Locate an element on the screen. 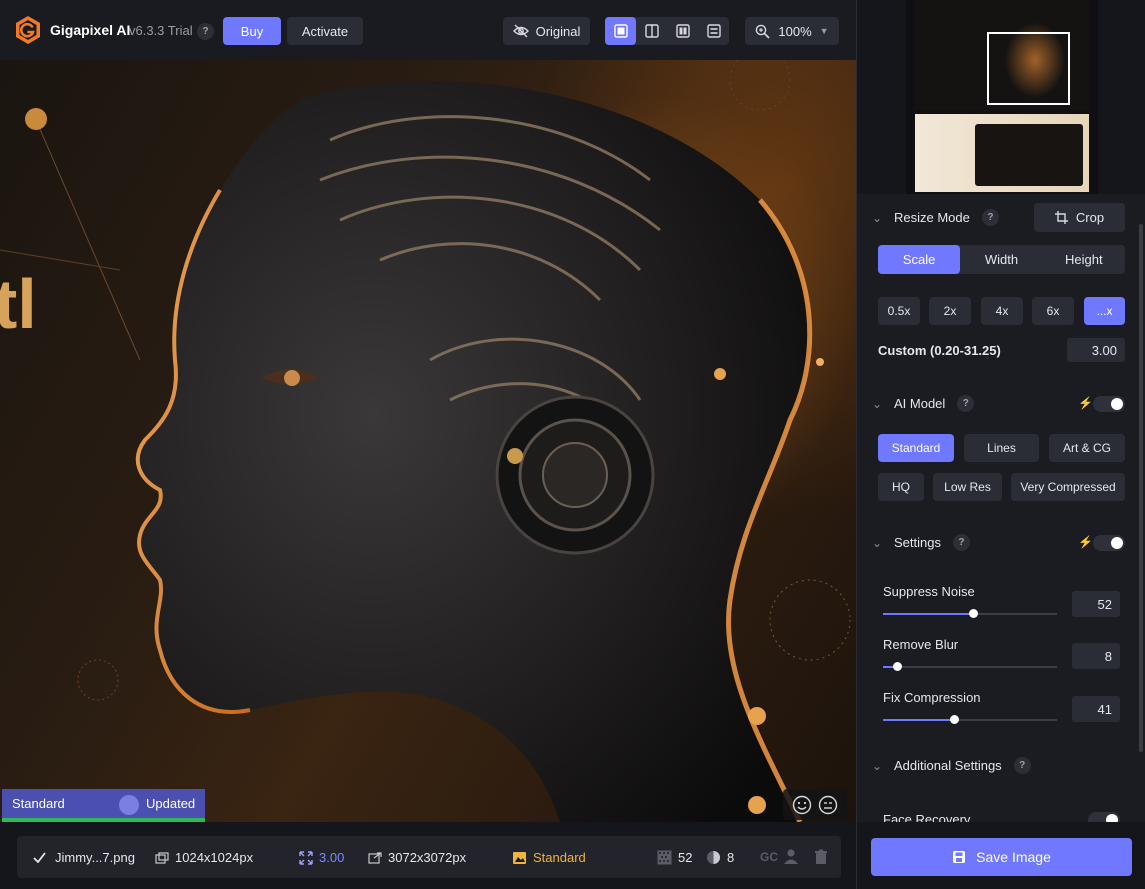 The height and width of the screenshot is (889, 1145). smile-face-icon is located at coordinates (802, 805).